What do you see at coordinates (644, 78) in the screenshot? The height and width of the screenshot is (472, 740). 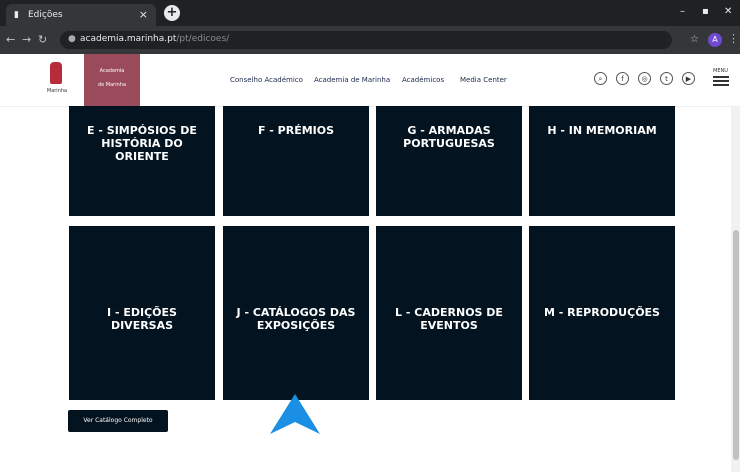 I see `instagram-icon: ◎` at bounding box center [644, 78].